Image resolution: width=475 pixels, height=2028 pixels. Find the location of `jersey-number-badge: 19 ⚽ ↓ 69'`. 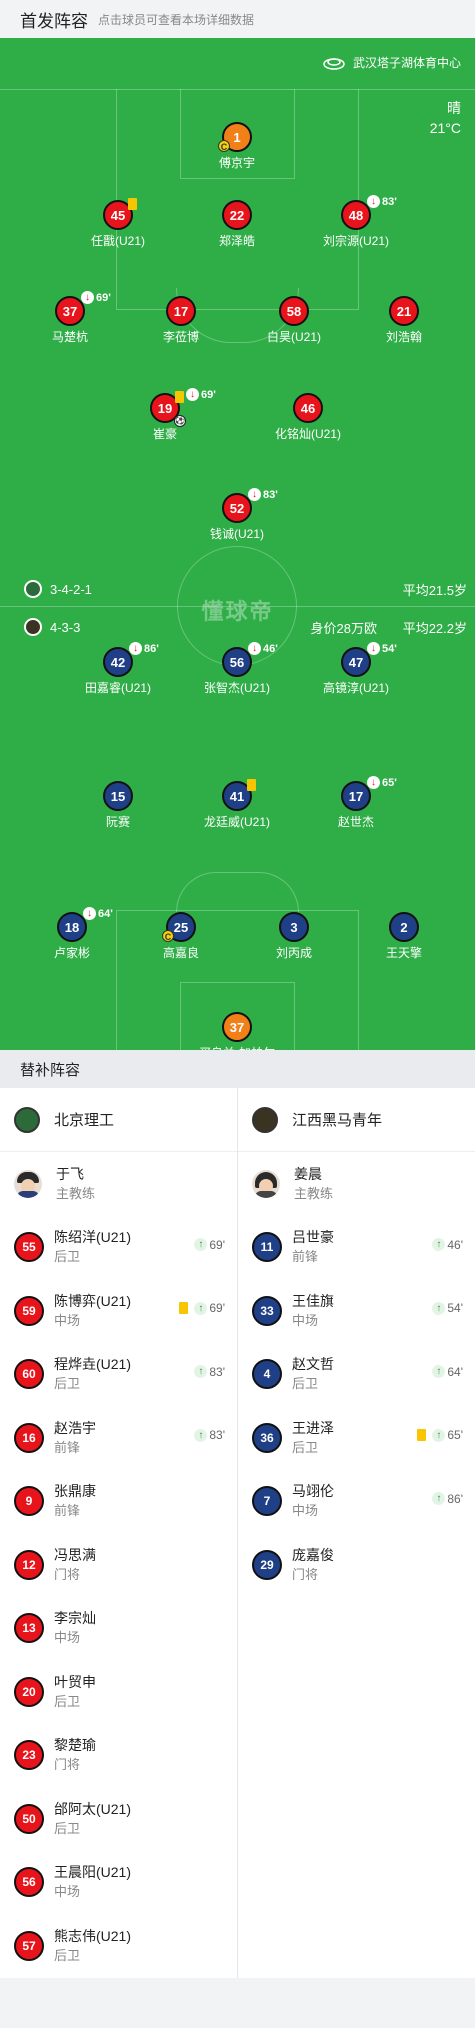

jersey-number-badge: 19 ⚽ ↓ 69' is located at coordinates (183, 407).